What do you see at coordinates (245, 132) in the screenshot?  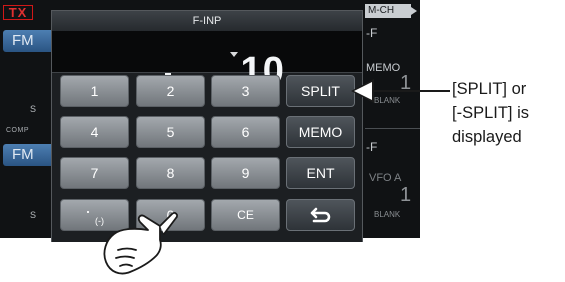 I see `key-6: 6` at bounding box center [245, 132].